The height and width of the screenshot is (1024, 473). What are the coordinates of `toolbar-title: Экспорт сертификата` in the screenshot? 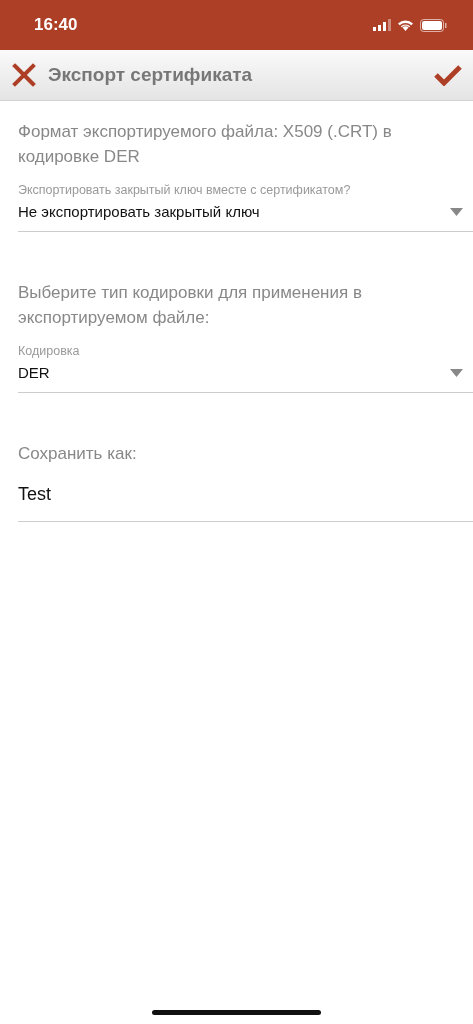 It's located at (151, 75).